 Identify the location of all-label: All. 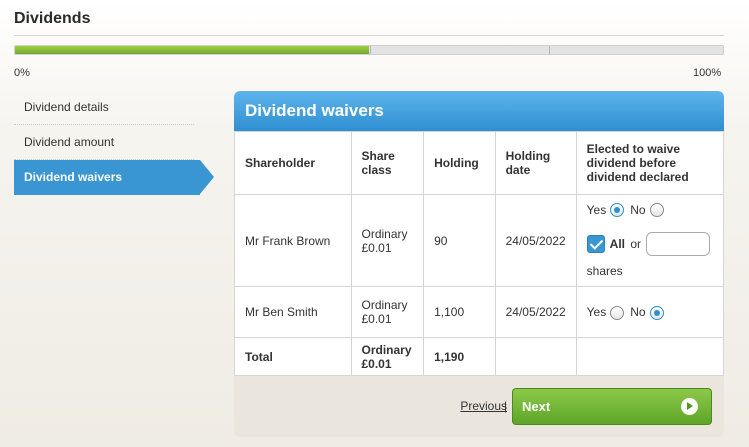
(617, 243).